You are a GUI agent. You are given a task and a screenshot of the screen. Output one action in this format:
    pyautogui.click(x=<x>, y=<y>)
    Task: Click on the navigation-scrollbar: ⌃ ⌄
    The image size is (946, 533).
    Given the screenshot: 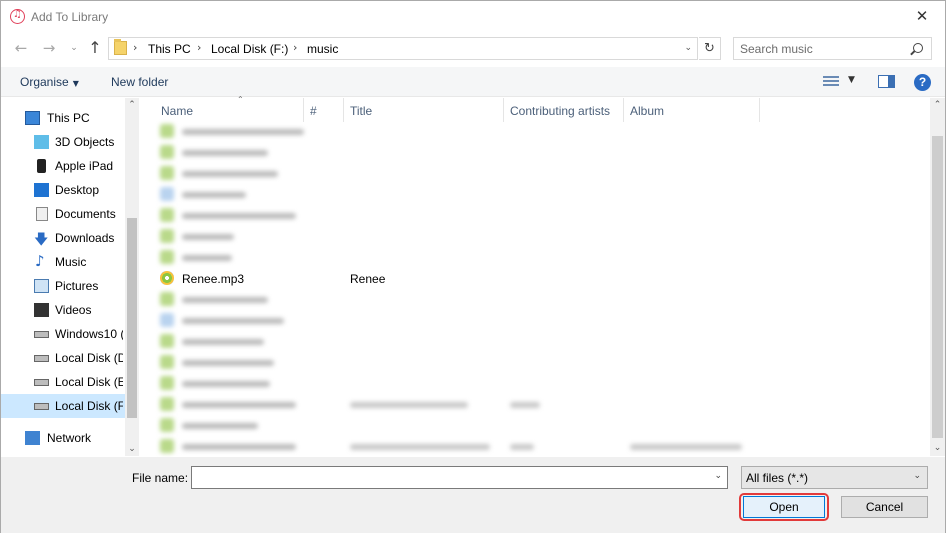 What is the action you would take?
    pyautogui.click(x=132, y=277)
    